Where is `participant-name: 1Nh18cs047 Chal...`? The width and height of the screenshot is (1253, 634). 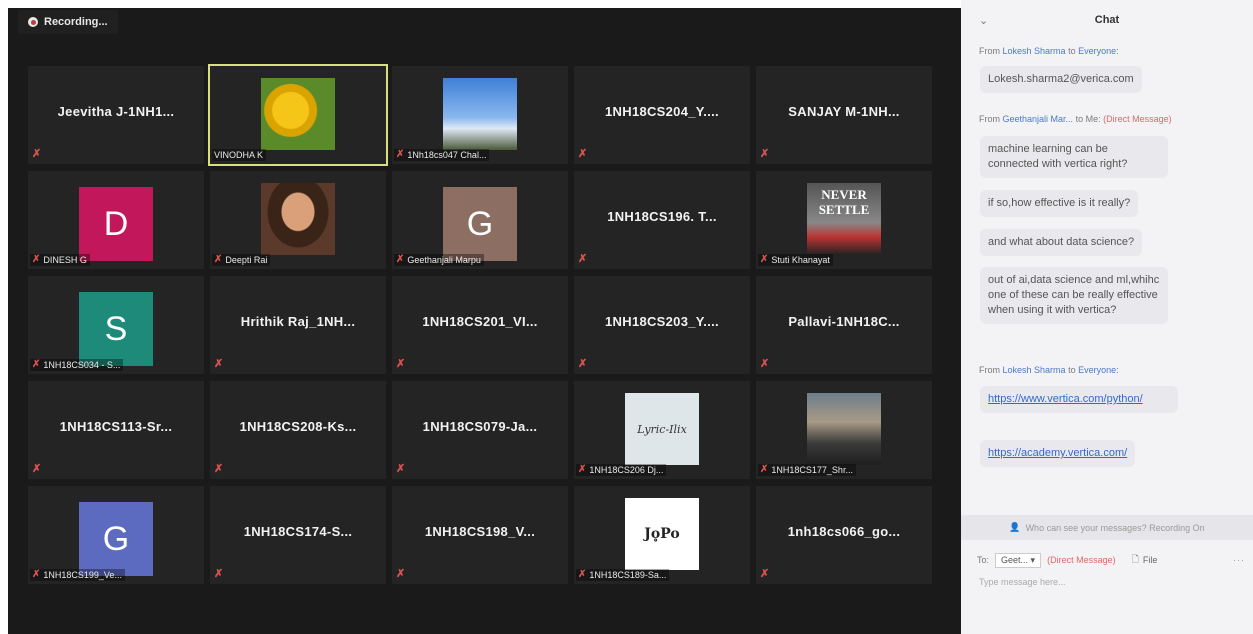 participant-name: 1Nh18cs047 Chal... is located at coordinates (447, 155).